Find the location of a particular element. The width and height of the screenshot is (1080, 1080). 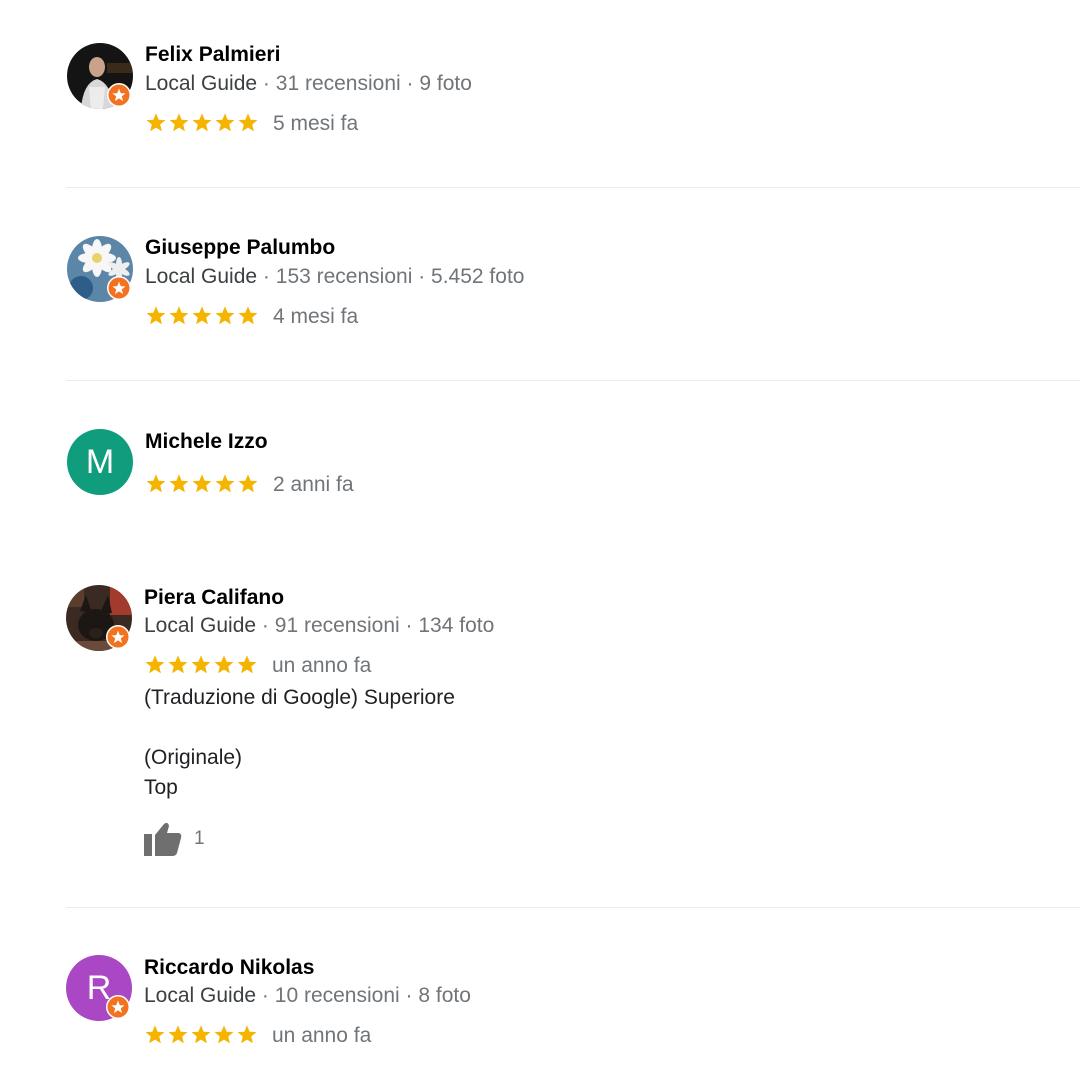

review-count: 10 recensioni is located at coordinates (337, 995).